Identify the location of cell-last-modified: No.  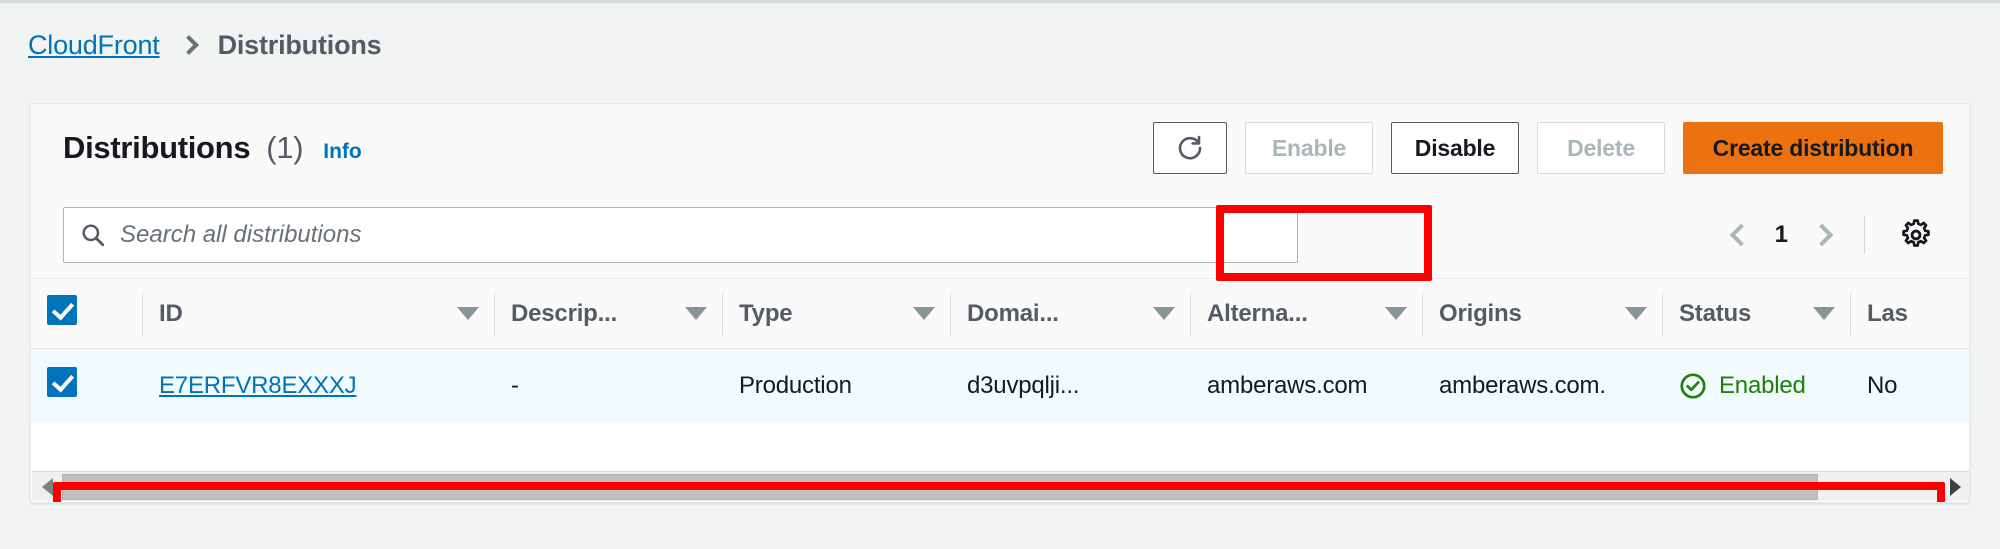
(1910, 385).